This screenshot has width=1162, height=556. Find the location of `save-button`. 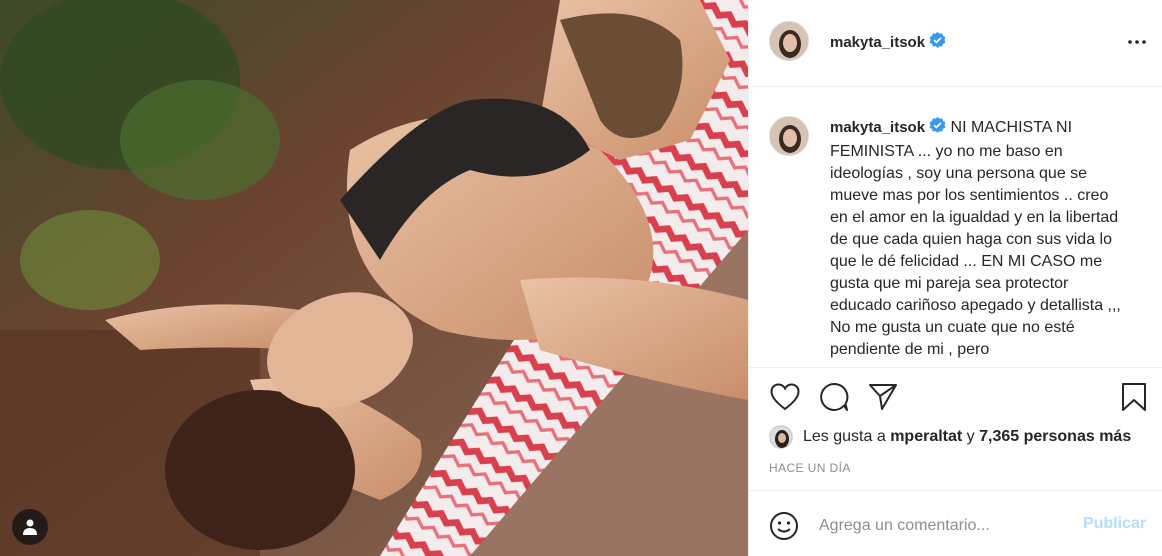

save-button is located at coordinates (1134, 397).